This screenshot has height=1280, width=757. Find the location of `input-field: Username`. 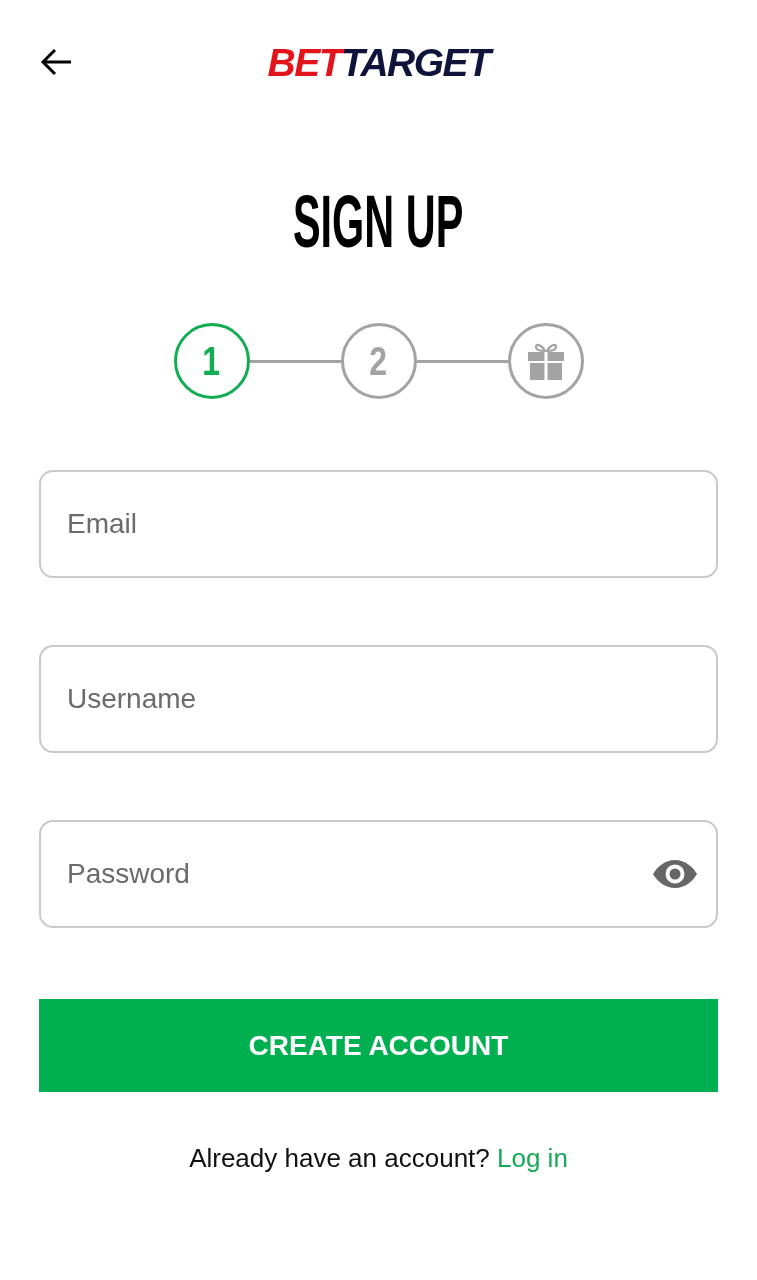

input-field: Username is located at coordinates (378, 699).